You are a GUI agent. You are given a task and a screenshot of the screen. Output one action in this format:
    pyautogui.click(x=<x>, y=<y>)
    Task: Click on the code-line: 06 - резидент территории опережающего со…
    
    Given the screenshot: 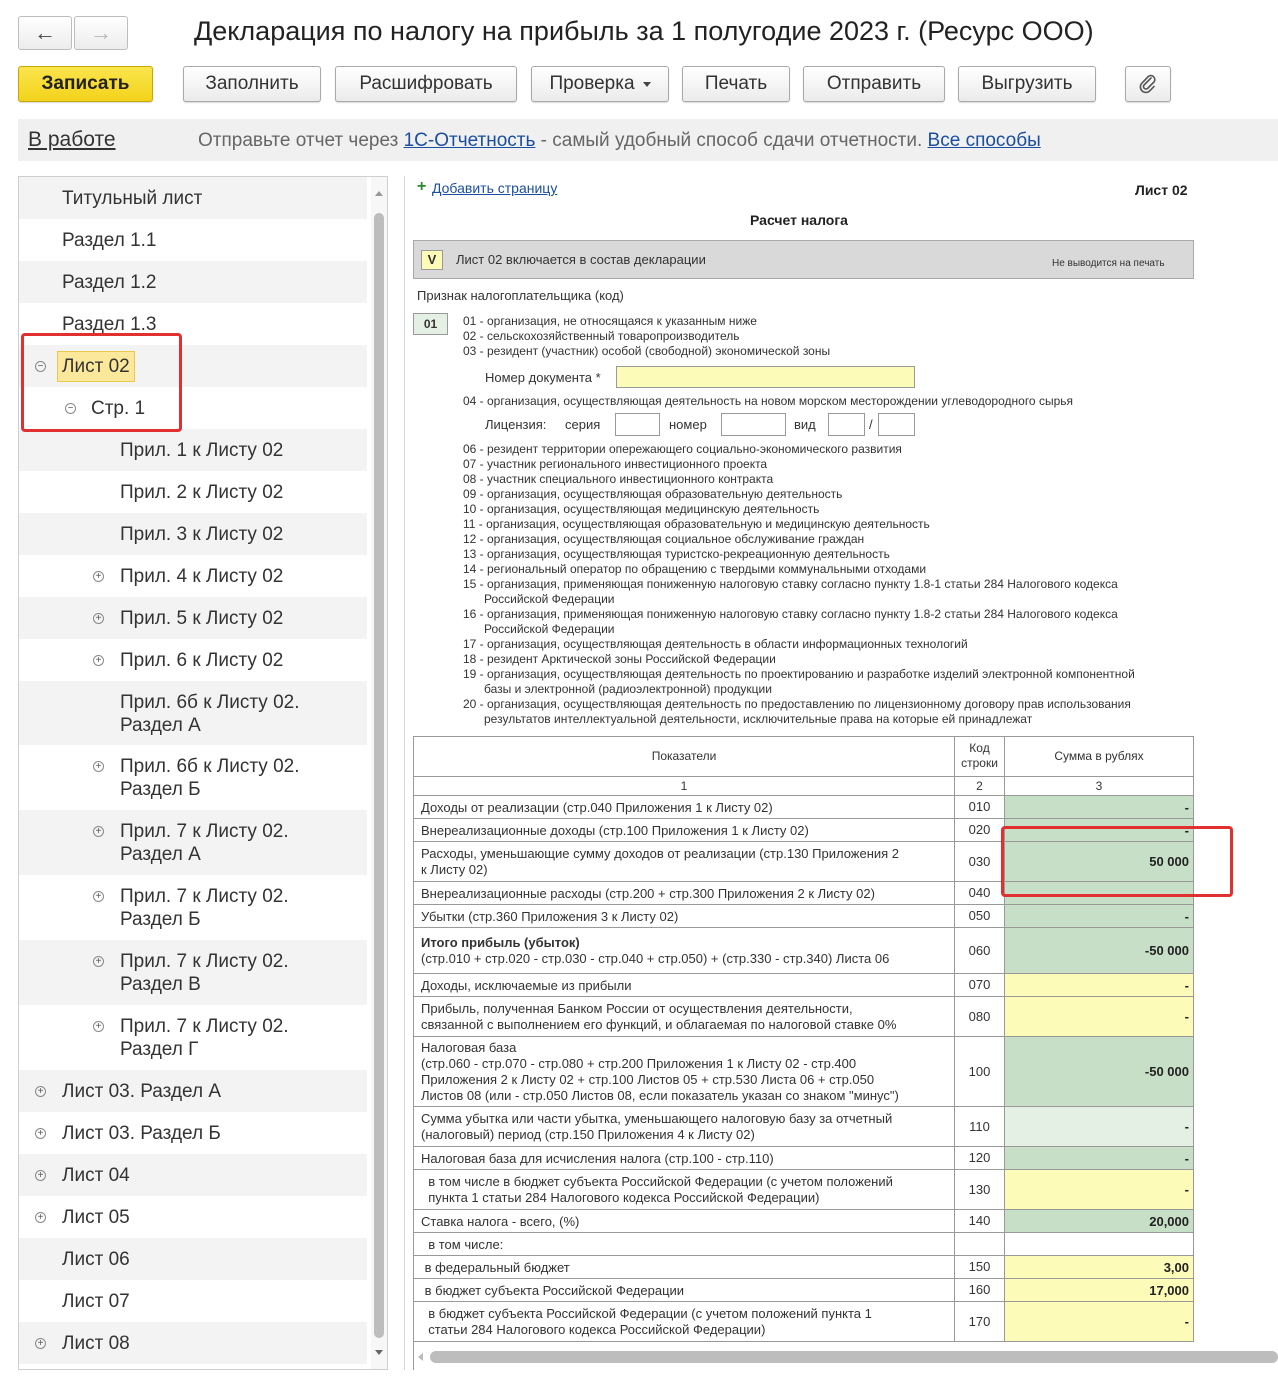 What is the action you would take?
    pyautogui.click(x=682, y=449)
    